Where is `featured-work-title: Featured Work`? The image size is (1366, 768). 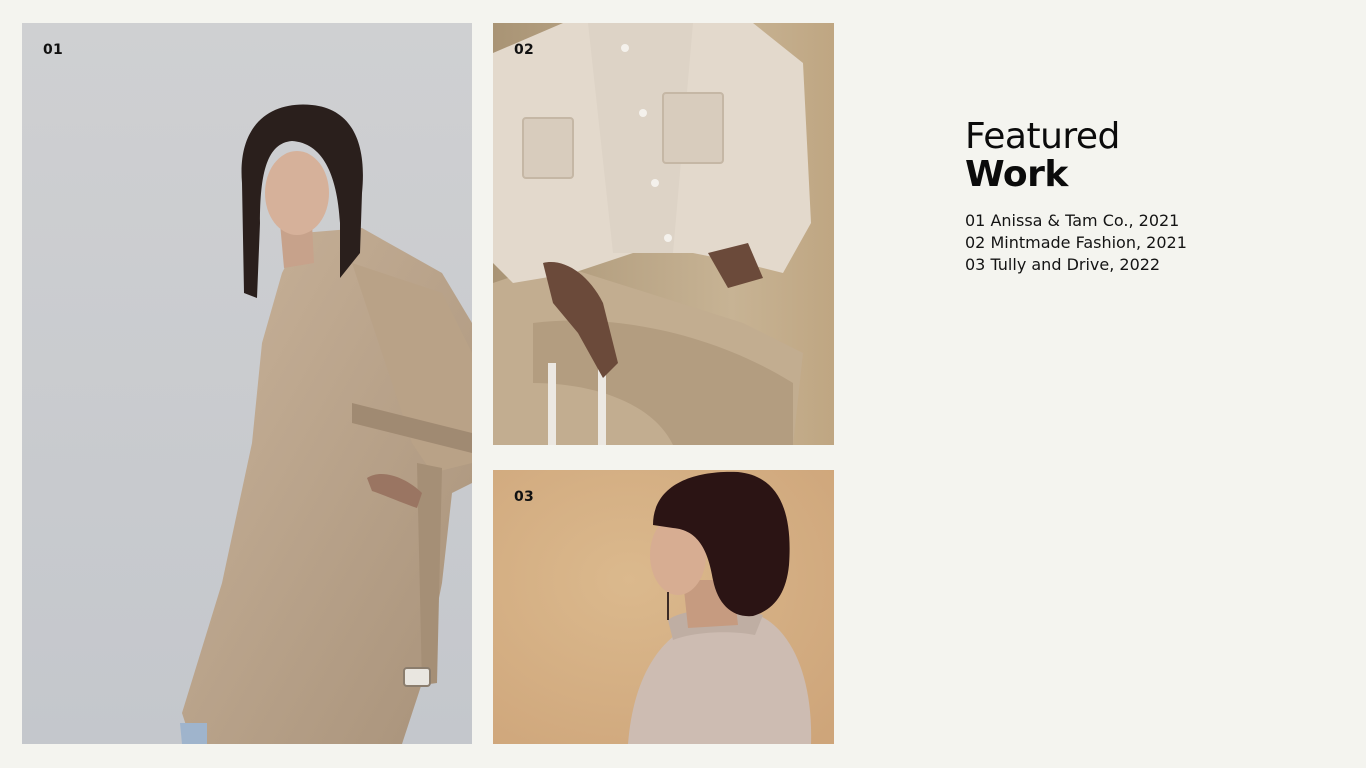
featured-work-title: Featured Work is located at coordinates (1145, 156).